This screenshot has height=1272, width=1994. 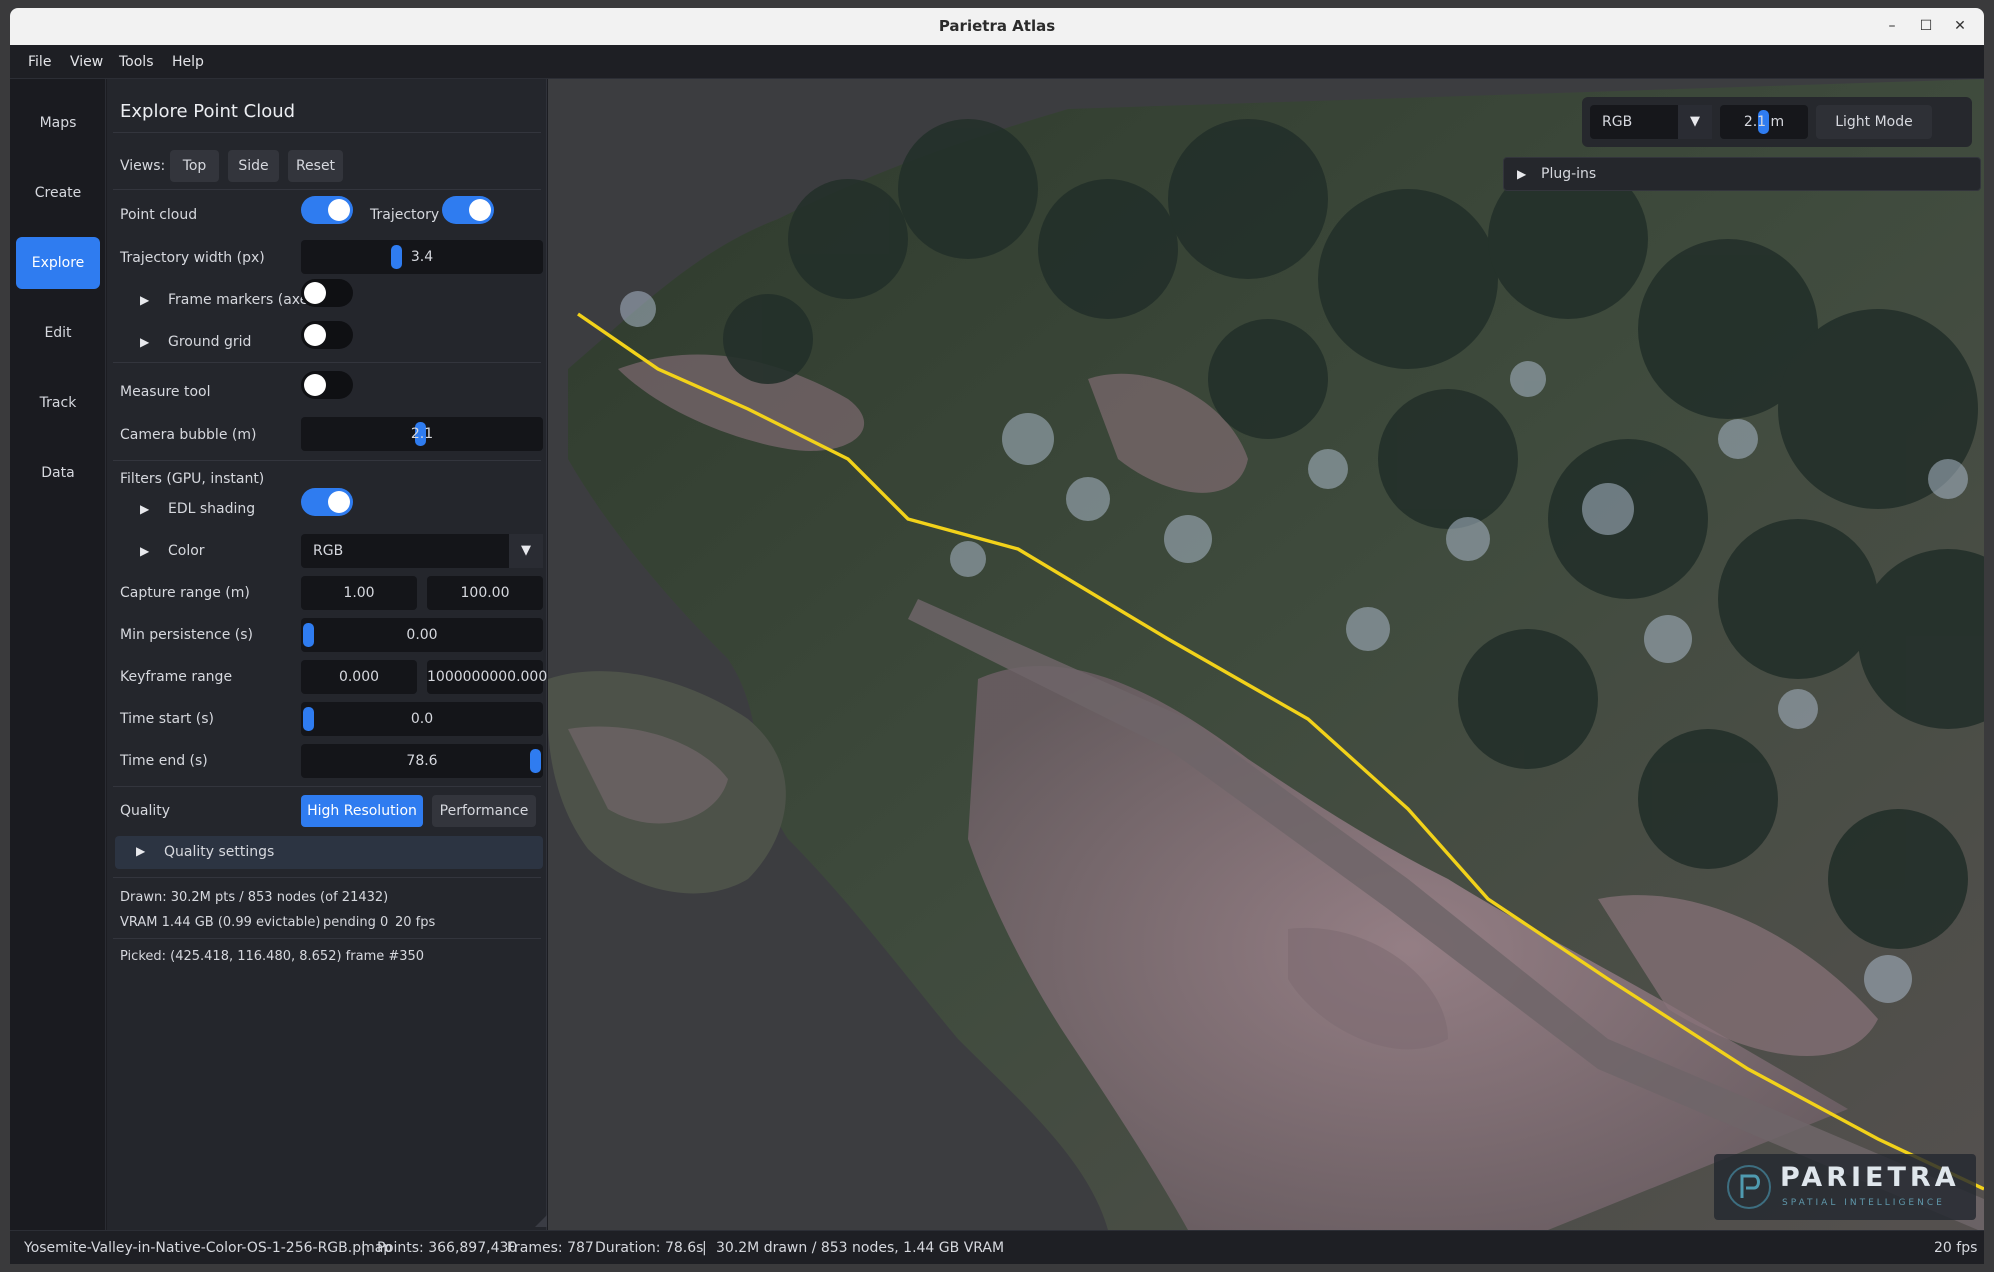 I want to click on trajectory-width-value: 3.4, so click(x=422, y=257).